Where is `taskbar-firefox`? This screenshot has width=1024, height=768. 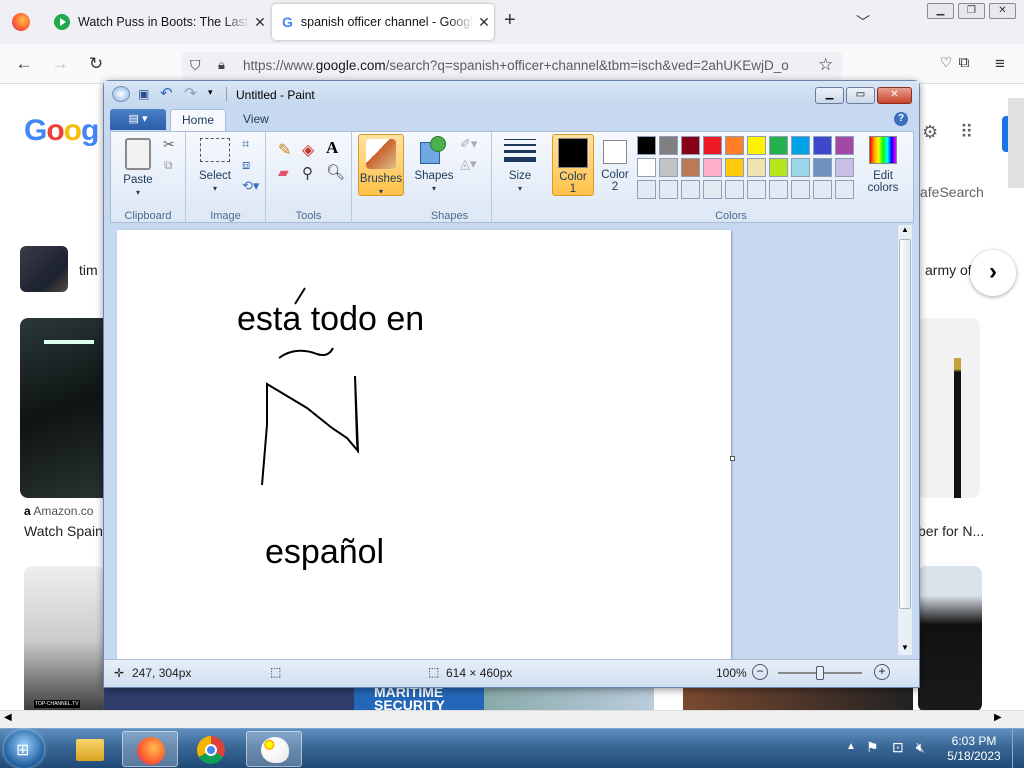 taskbar-firefox is located at coordinates (150, 749).